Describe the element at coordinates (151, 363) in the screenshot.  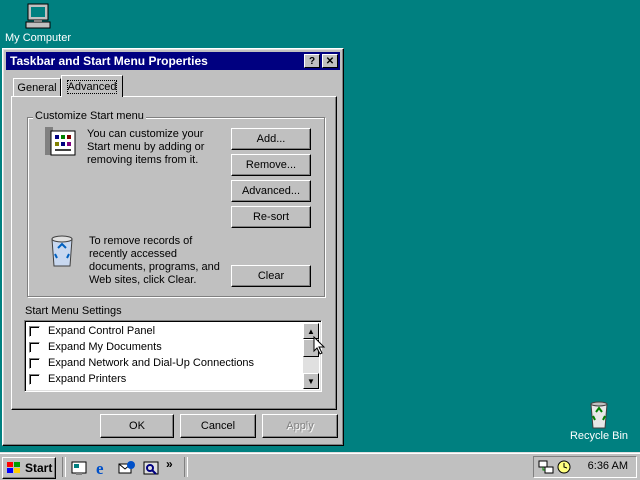
I see `list-item-label: Expand Network and Dial-Up Connections` at that location.